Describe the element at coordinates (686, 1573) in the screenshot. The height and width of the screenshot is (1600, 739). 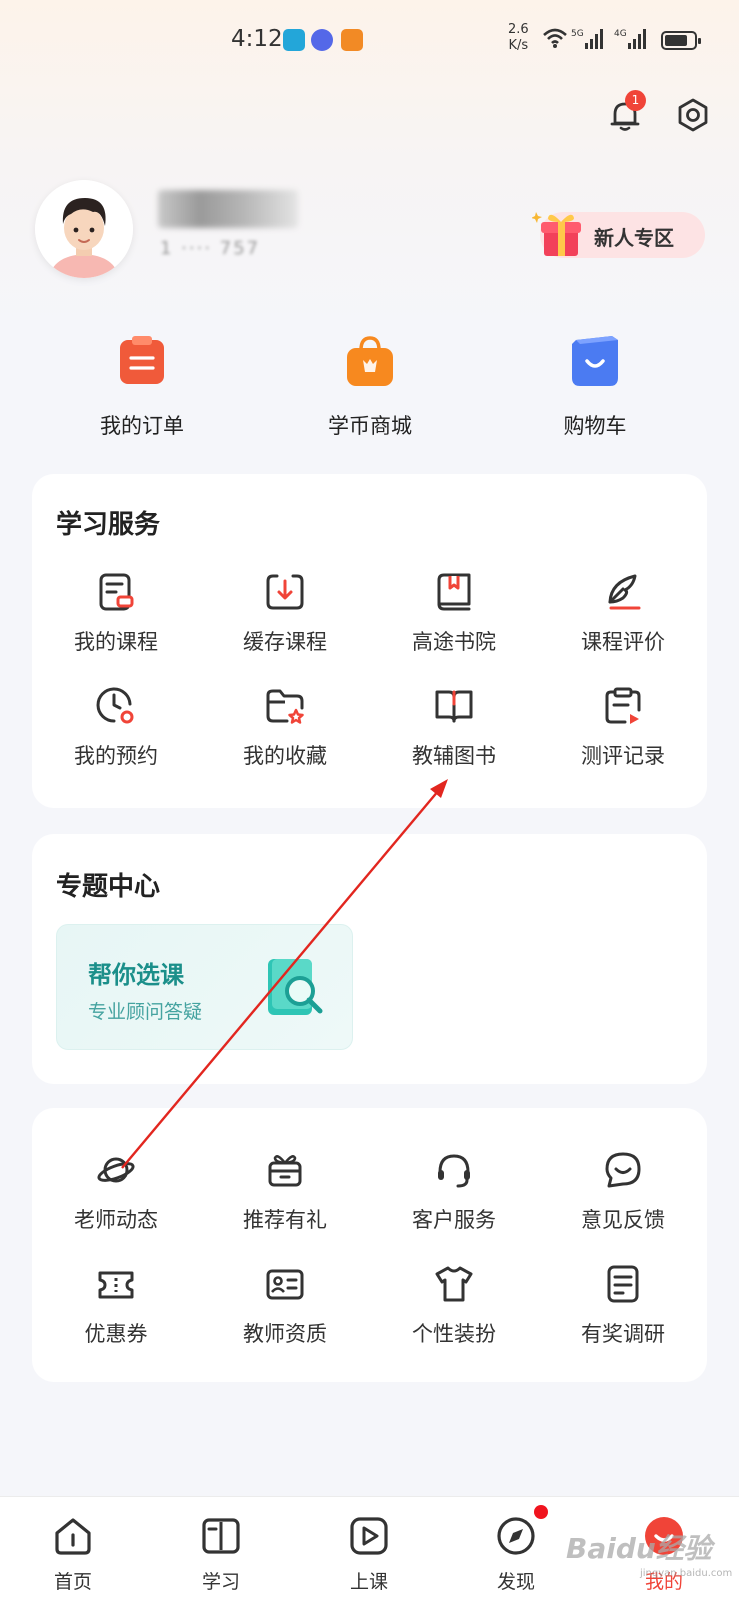
I see `baidu-watermark-url: jingyan.baidu.com` at that location.